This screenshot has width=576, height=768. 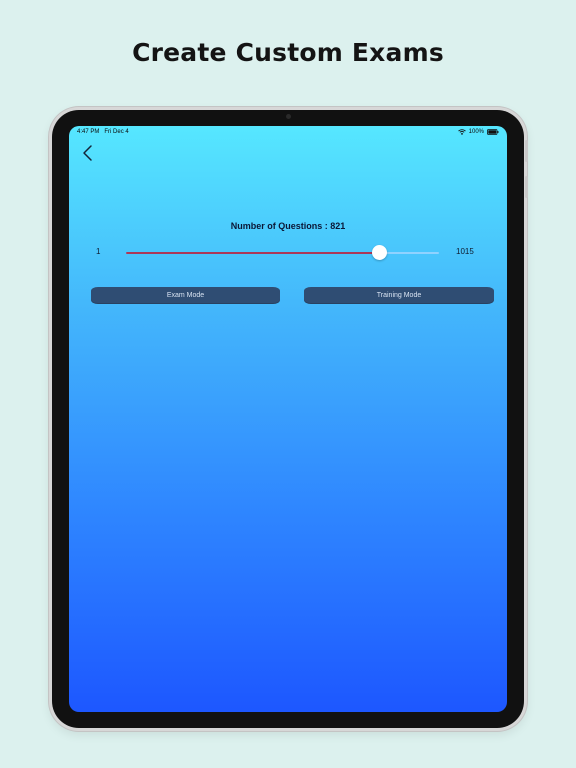 I want to click on front-camera, so click(x=288, y=116).